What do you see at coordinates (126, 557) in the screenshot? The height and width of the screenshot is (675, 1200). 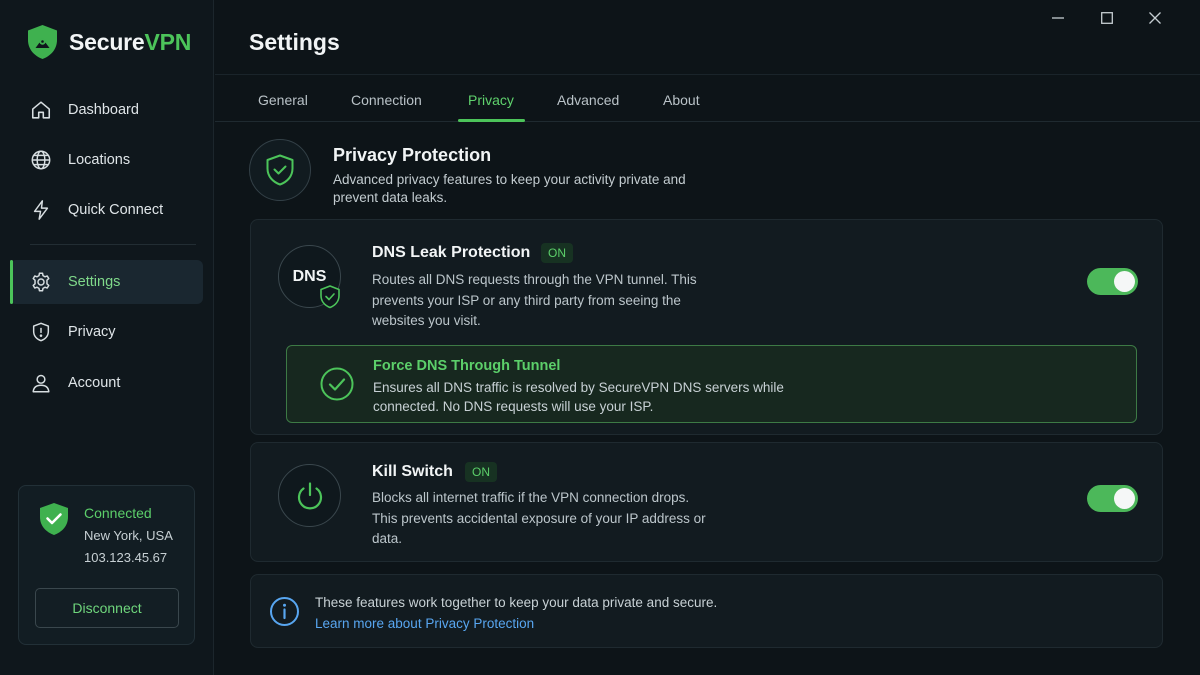 I see `connection-ip: 103.123.45.67` at bounding box center [126, 557].